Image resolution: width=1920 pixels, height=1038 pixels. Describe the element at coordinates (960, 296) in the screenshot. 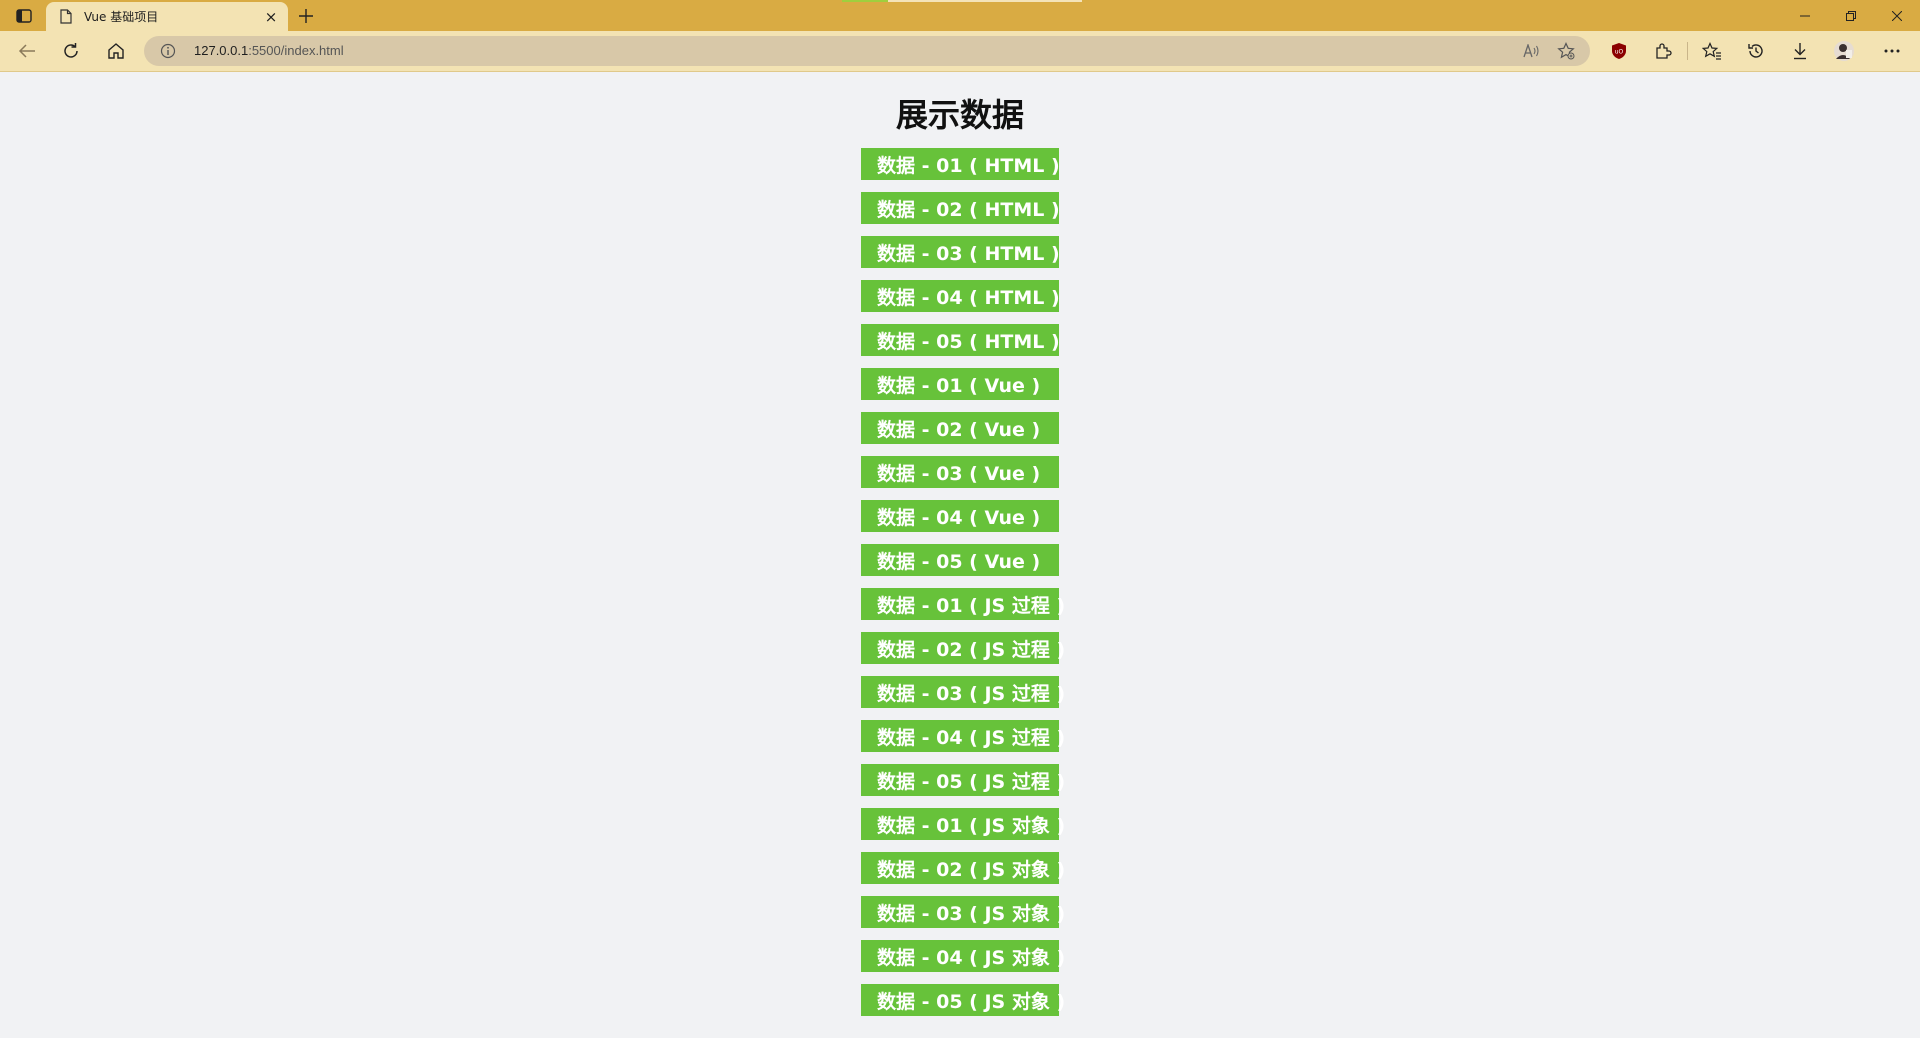

I see `list-item: 数据 - 04 ( HTML )` at that location.